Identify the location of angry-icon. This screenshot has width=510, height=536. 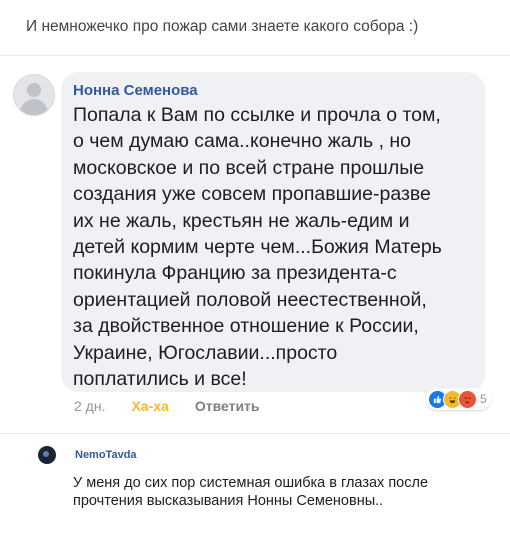
(467, 399).